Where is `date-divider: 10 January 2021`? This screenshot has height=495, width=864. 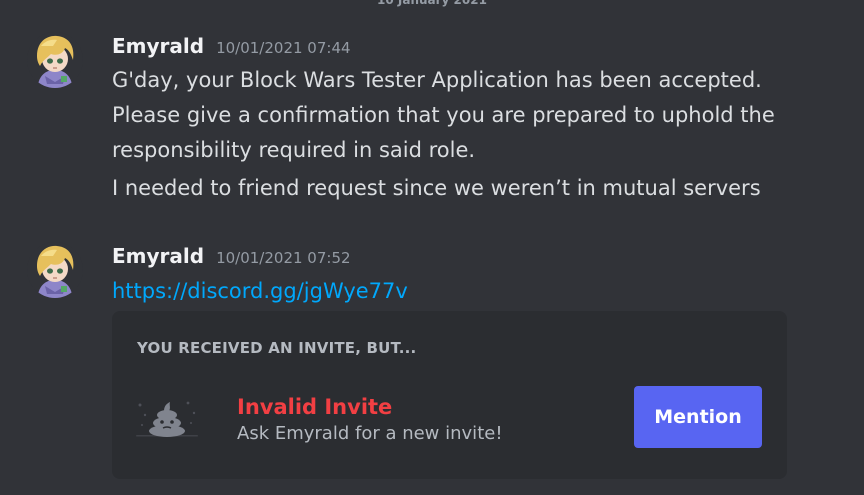
date-divider: 10 January 2021 is located at coordinates (432, 5).